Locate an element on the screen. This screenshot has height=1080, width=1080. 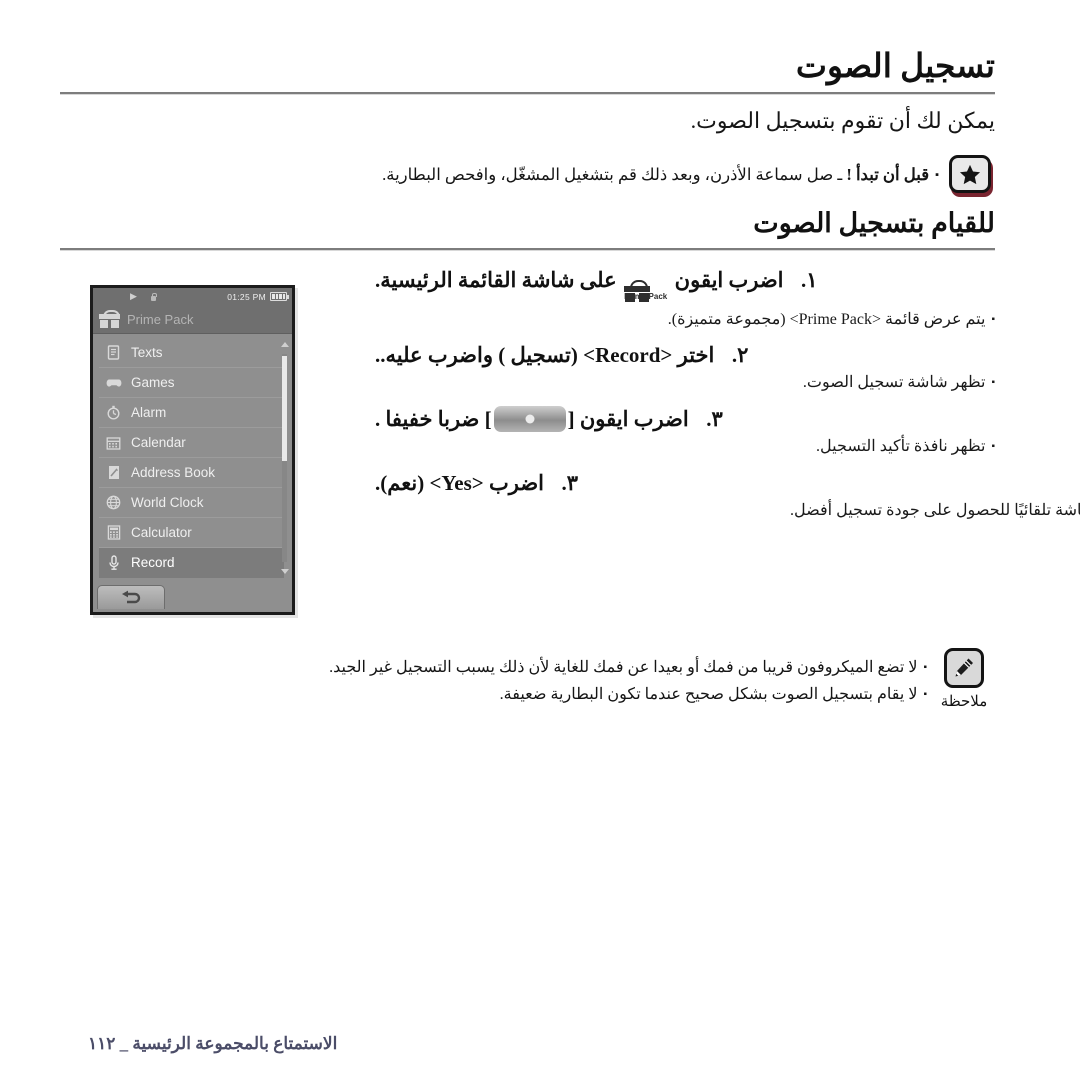
step-2: ٢. اختر <Record> (تسجيل ) واضرب عليه.. is located at coordinates (685, 355).